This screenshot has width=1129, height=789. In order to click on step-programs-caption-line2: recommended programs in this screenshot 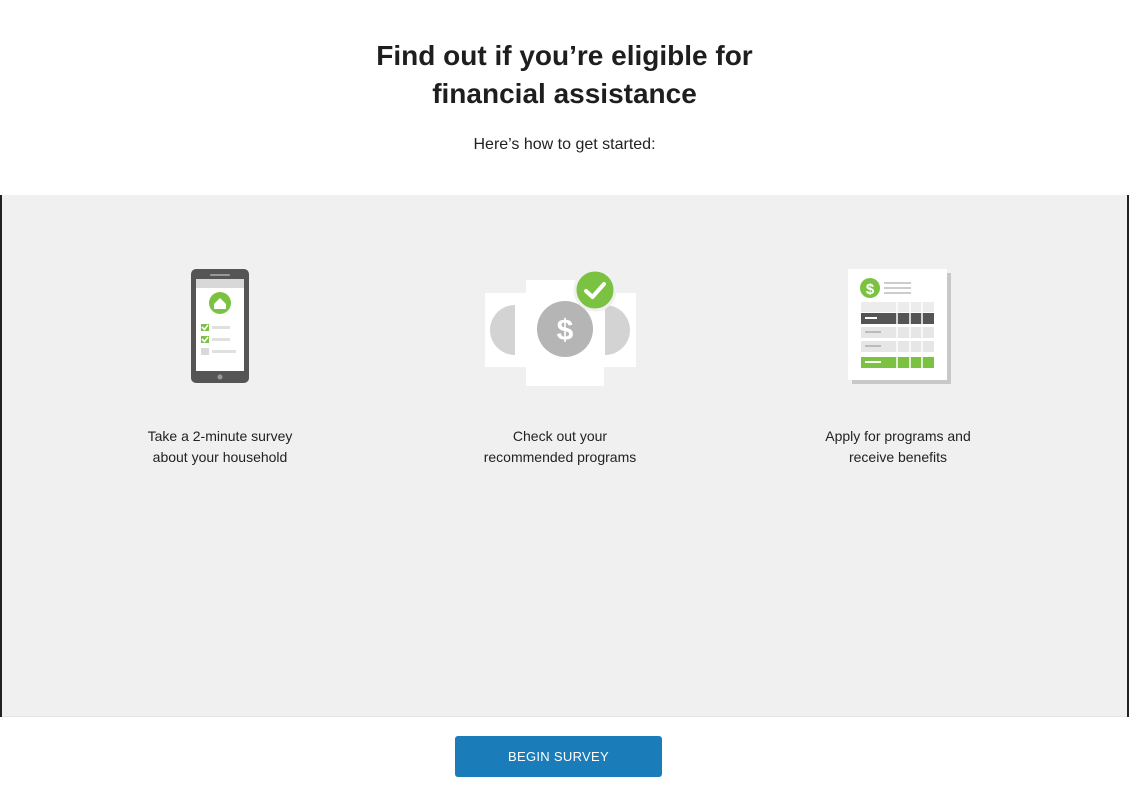, I will do `click(560, 457)`.